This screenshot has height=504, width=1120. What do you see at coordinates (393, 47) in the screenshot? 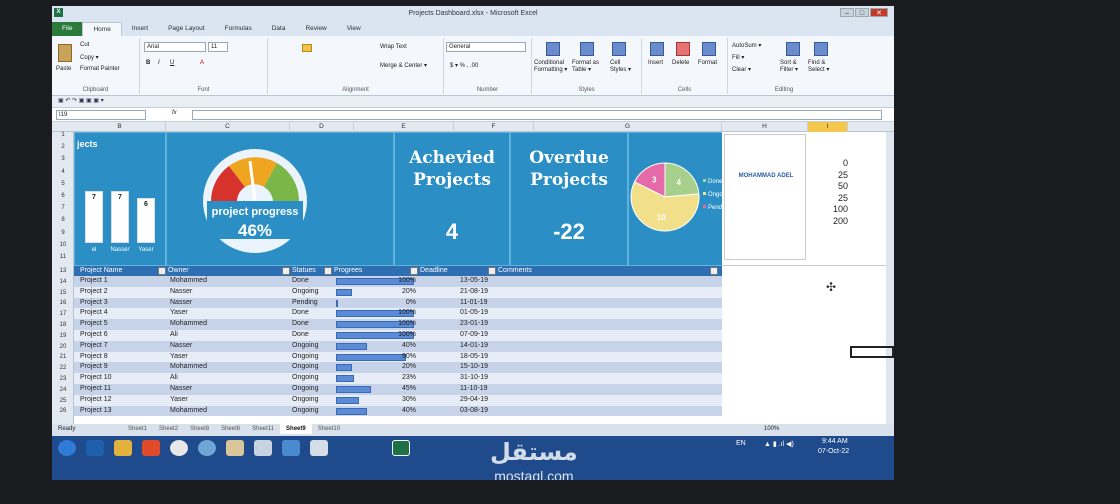
I see `wrap-text-button: Wrap Text` at bounding box center [393, 47].